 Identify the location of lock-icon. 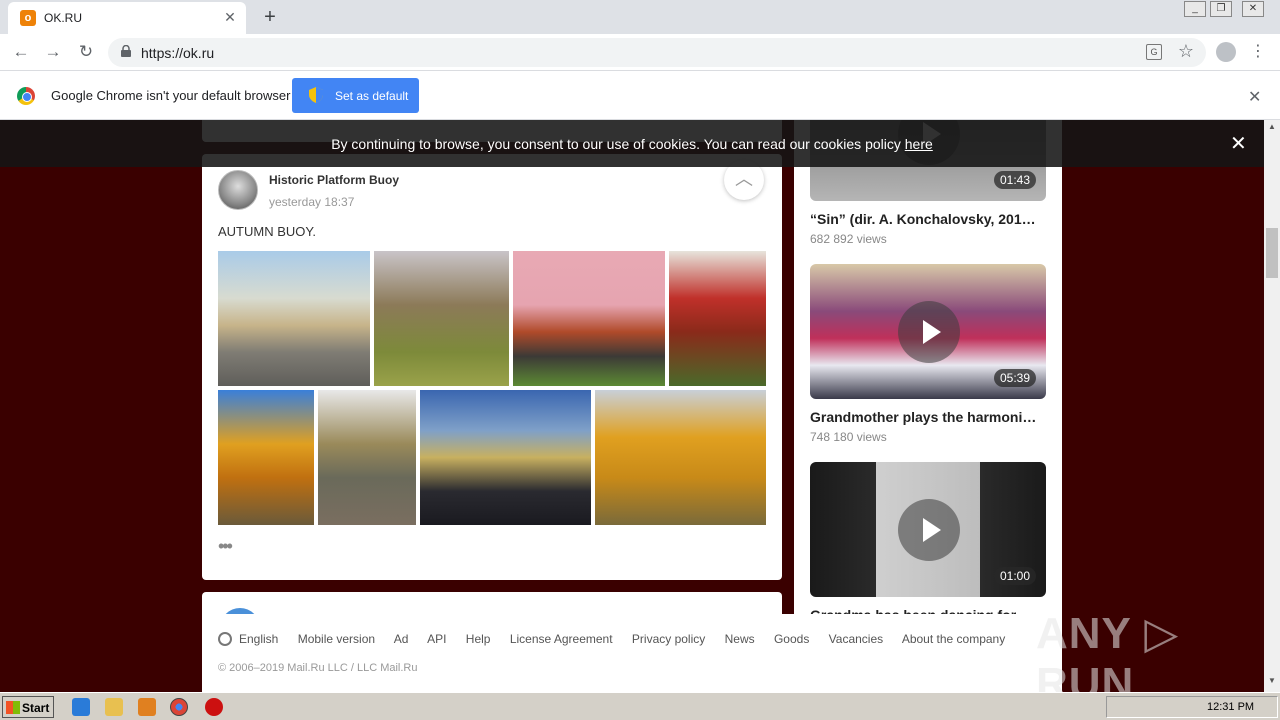
(126, 51).